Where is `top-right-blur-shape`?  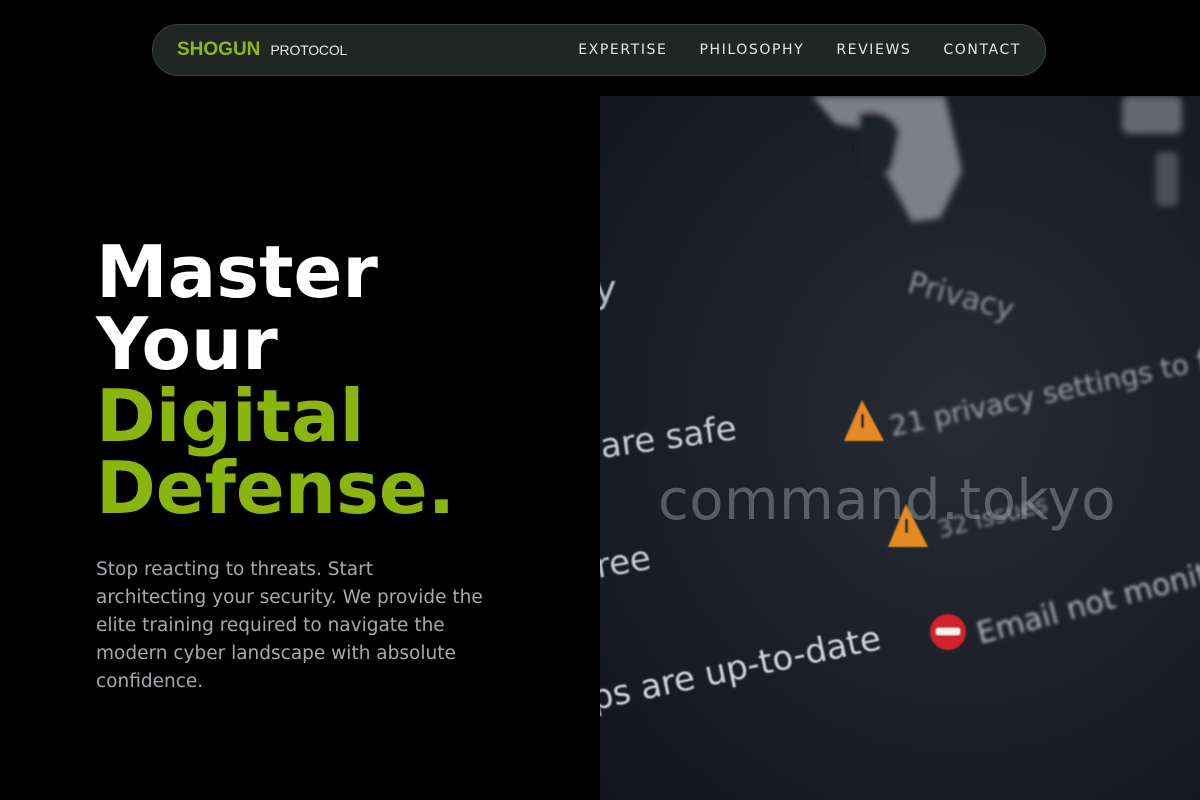 top-right-blur-shape is located at coordinates (1152, 151).